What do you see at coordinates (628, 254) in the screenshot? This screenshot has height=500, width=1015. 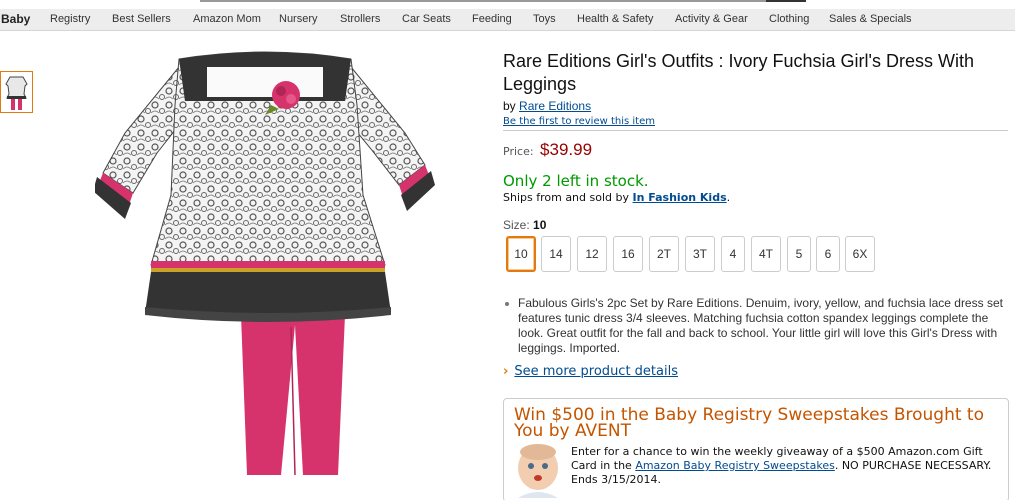 I see `size-option-16: 16` at bounding box center [628, 254].